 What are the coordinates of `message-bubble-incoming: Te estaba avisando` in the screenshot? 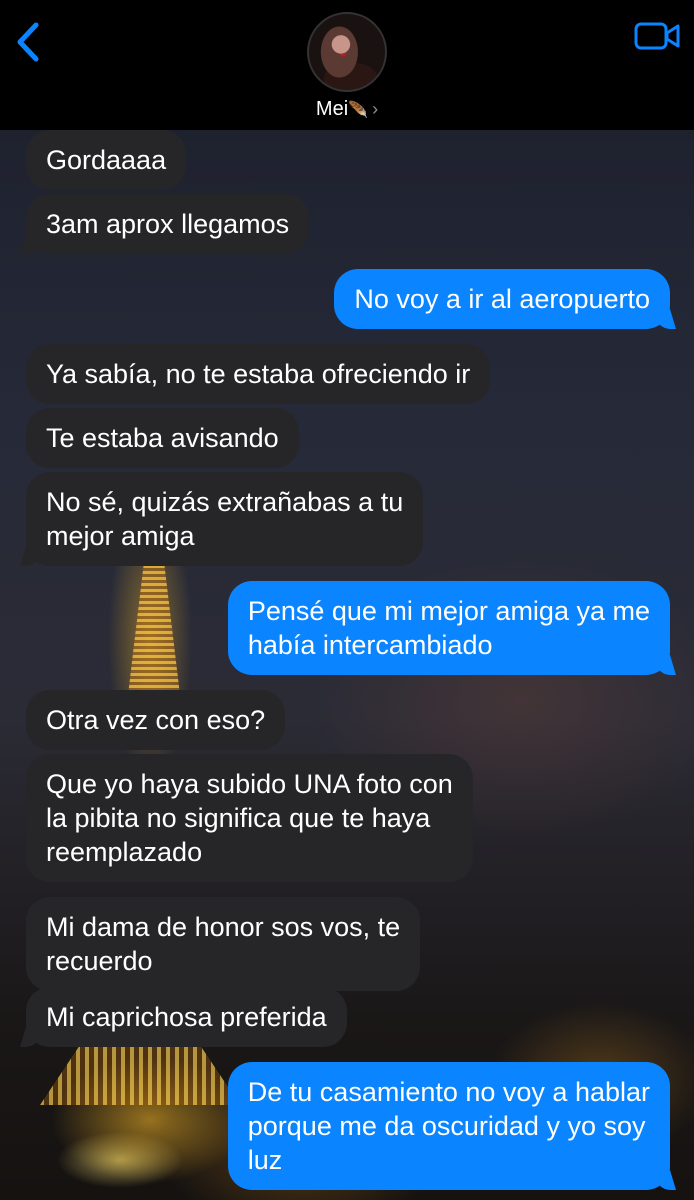 It's located at (162, 438).